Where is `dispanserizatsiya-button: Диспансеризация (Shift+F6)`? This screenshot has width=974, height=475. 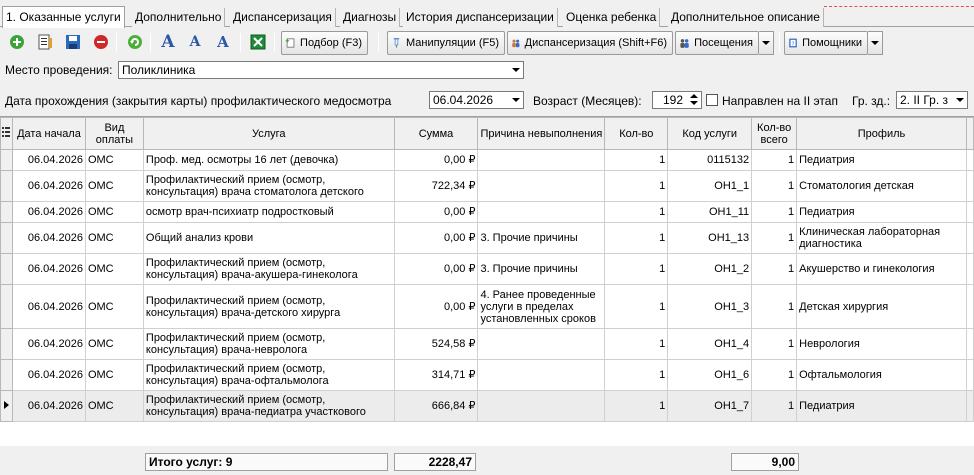
dispanserizatsiya-button: Диспансеризация (Shift+F6) is located at coordinates (590, 43).